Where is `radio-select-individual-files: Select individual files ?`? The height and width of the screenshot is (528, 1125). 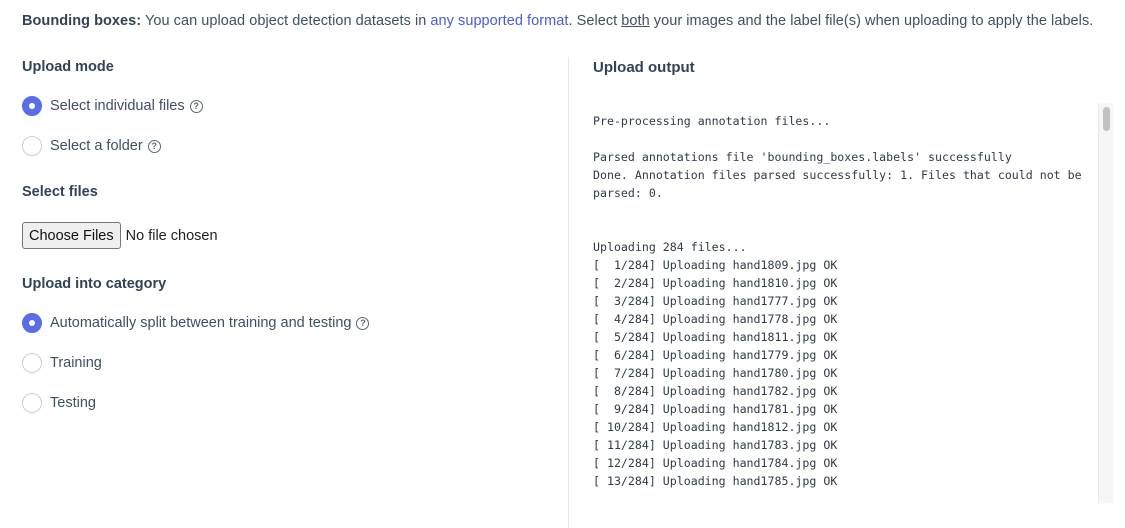
radio-select-individual-files: Select individual files ? is located at coordinates (112, 106).